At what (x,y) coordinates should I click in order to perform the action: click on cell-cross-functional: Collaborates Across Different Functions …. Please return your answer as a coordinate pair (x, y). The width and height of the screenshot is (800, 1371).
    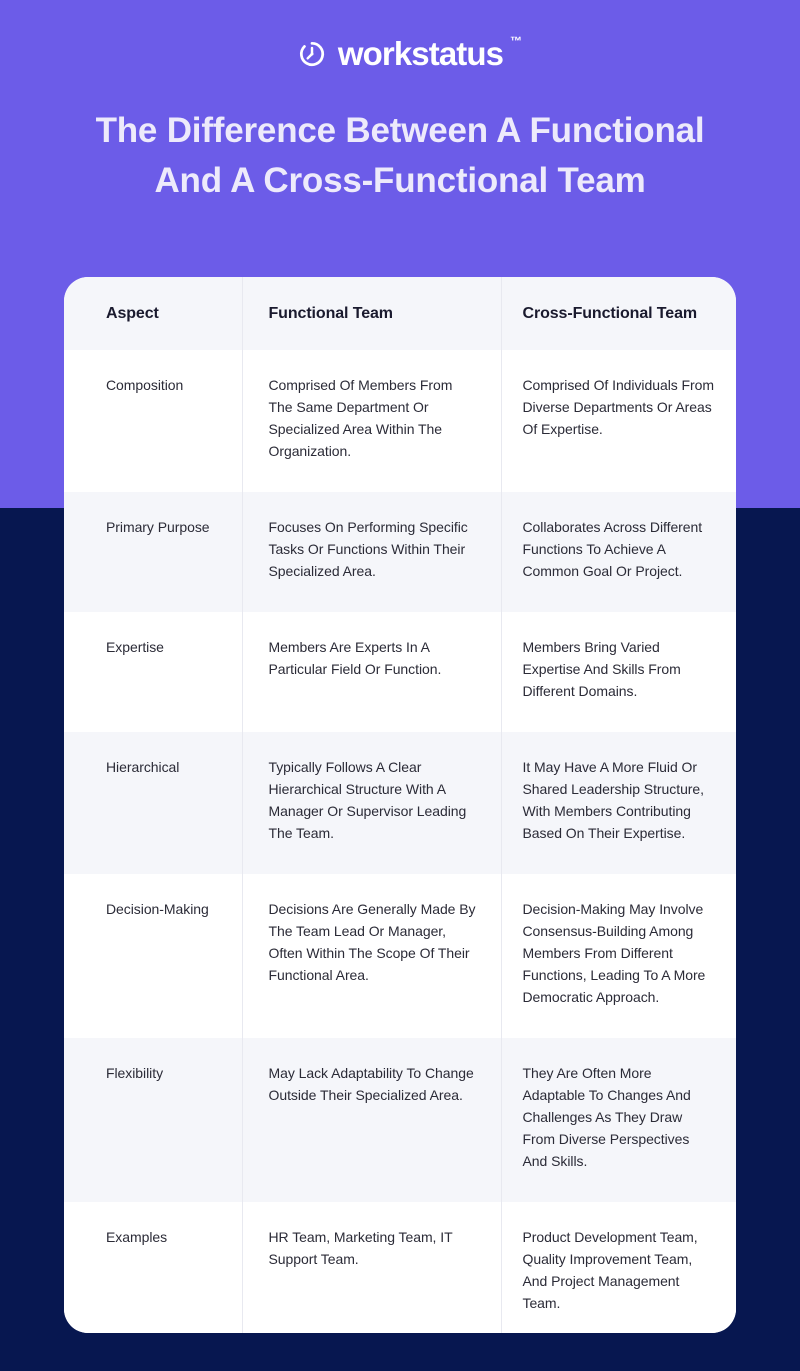
    Looking at the image, I should click on (618, 552).